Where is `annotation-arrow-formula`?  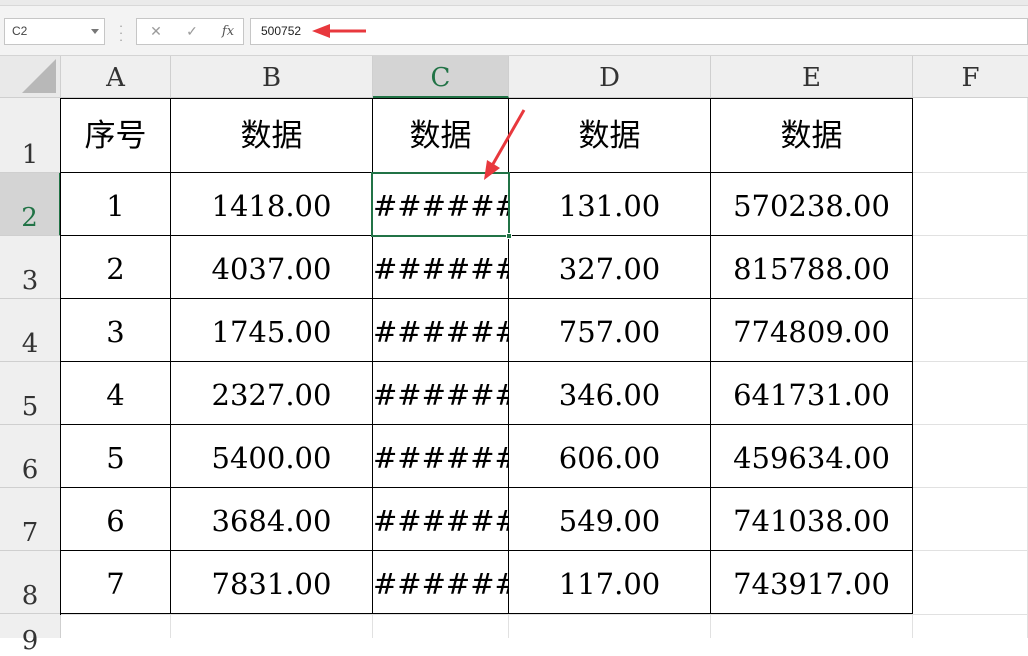 annotation-arrow-formula is located at coordinates (339, 31).